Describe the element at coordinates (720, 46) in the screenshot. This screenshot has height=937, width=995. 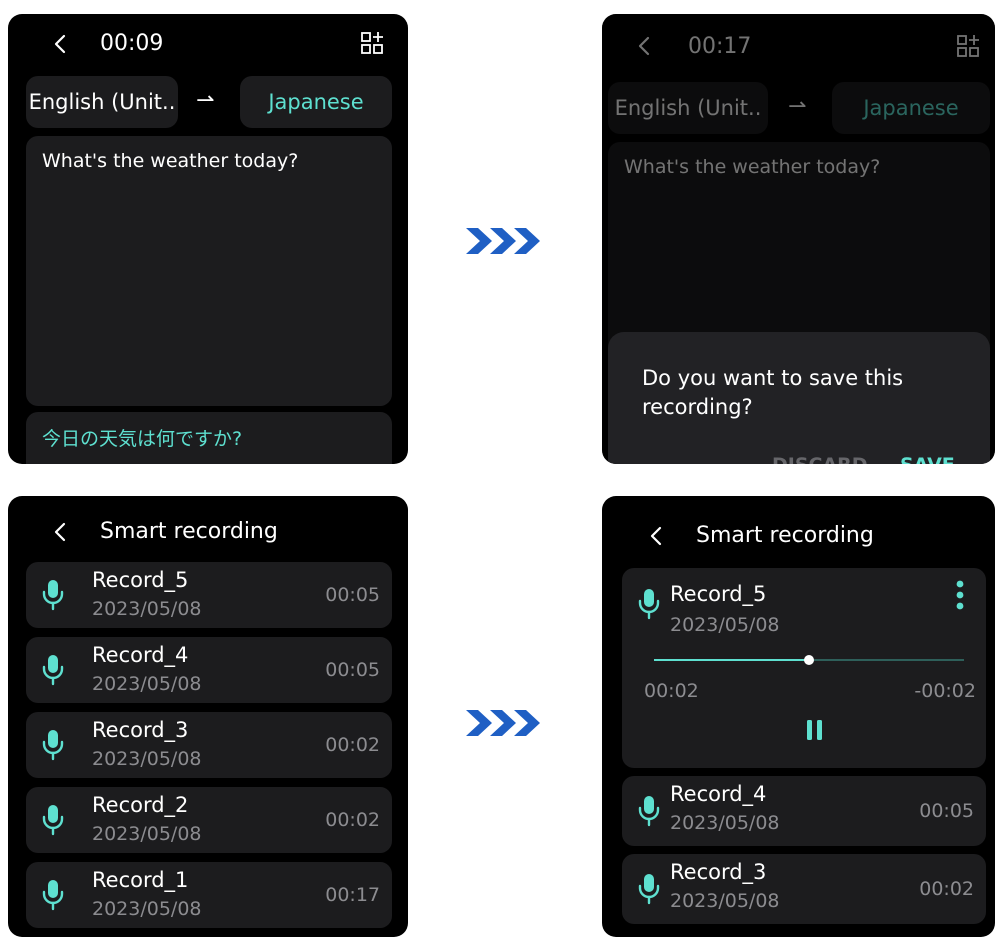
I see `recording-timer: 00:17` at that location.